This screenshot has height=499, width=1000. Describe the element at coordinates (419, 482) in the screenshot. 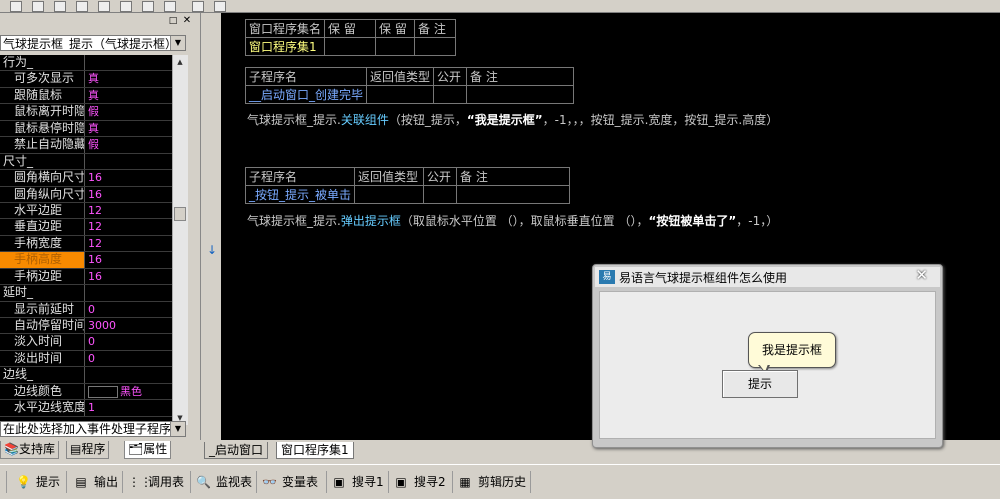

I see `tab-search-2: ▣ 搜寻2` at that location.